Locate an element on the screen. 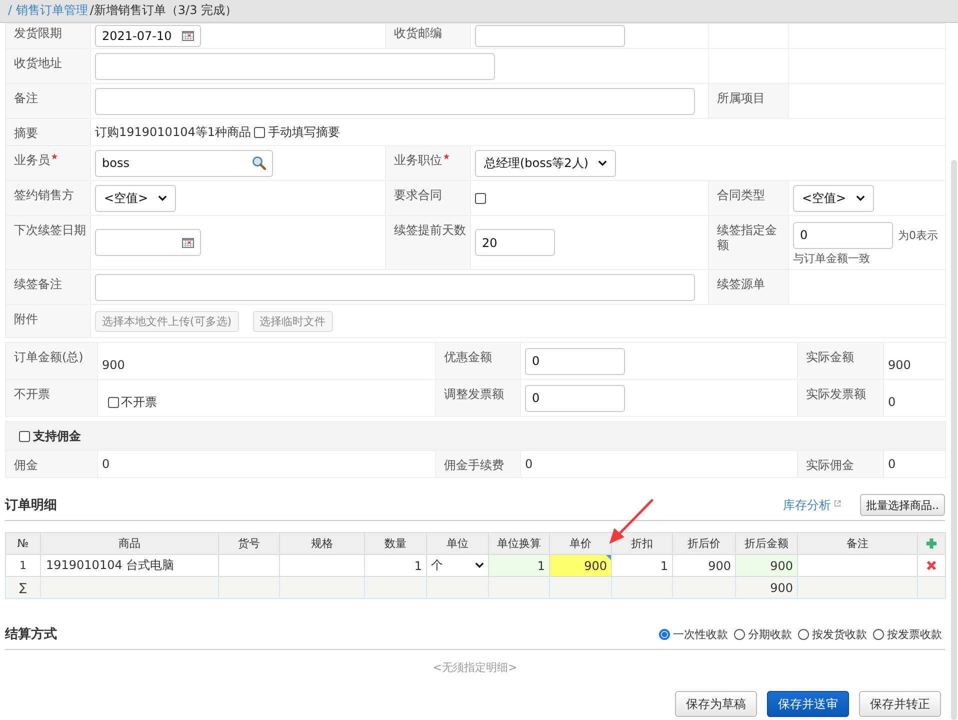 The width and height of the screenshot is (958, 720). field-label: 下次续签日期 is located at coordinates (50, 230).